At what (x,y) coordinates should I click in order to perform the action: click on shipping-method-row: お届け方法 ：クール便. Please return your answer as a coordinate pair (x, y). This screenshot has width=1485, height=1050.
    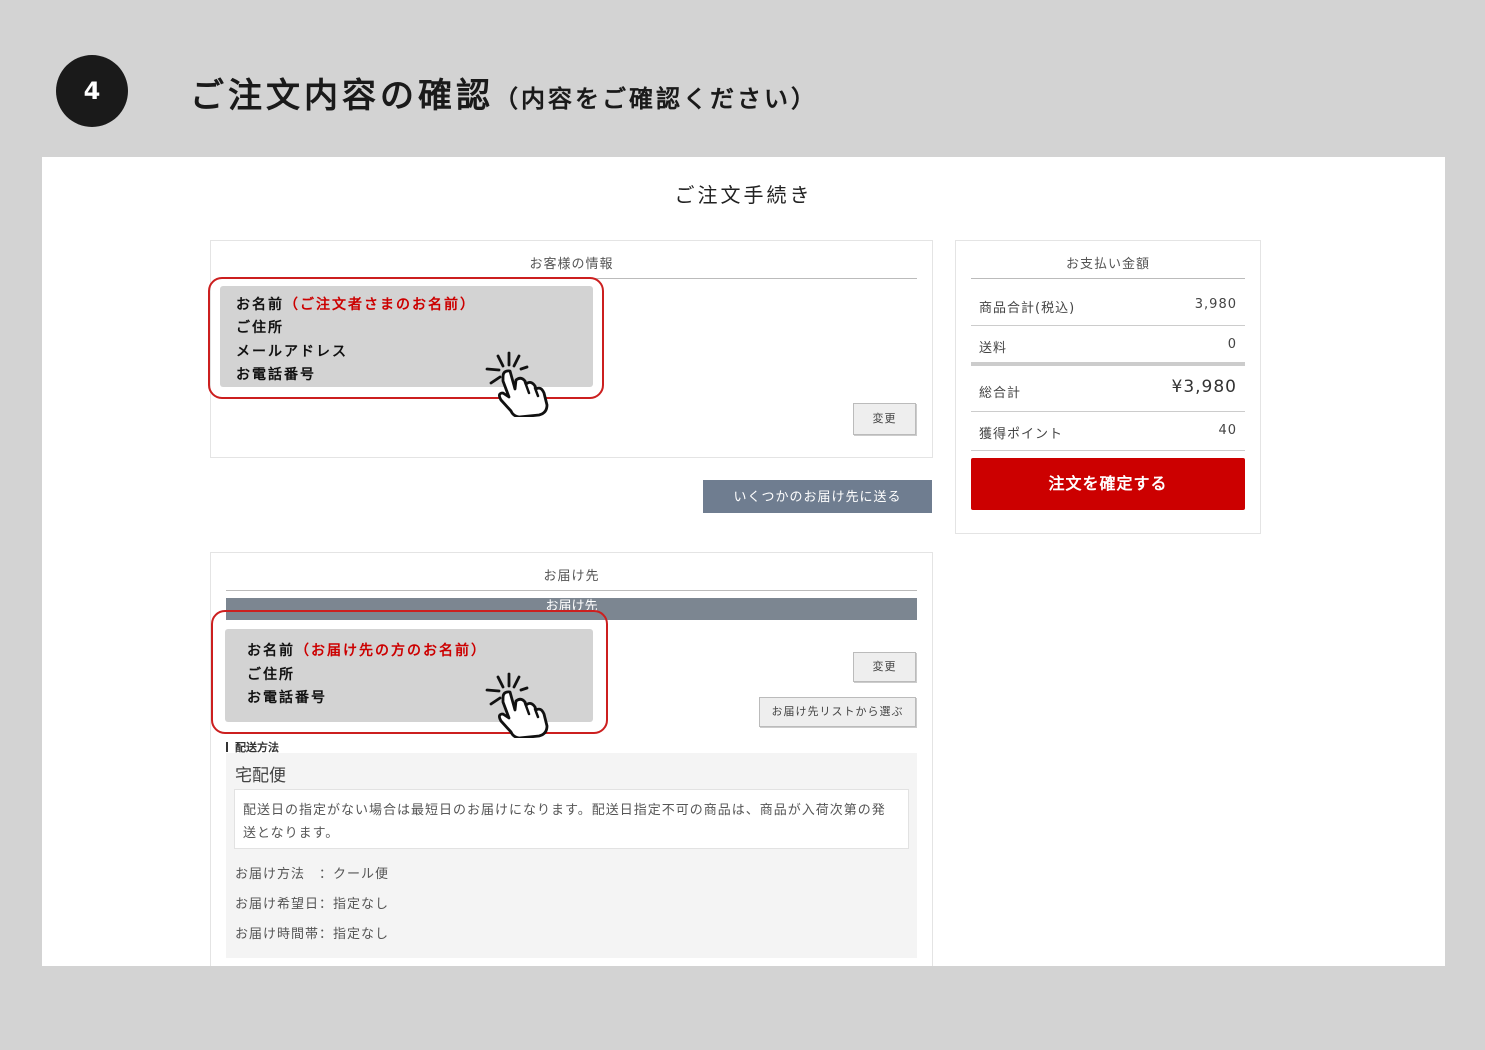
    Looking at the image, I should click on (312, 874).